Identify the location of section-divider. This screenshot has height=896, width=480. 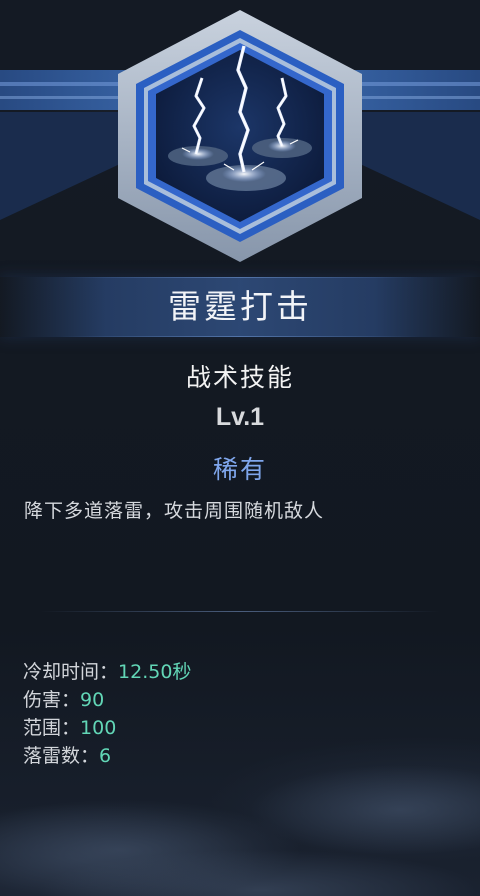
(240, 611).